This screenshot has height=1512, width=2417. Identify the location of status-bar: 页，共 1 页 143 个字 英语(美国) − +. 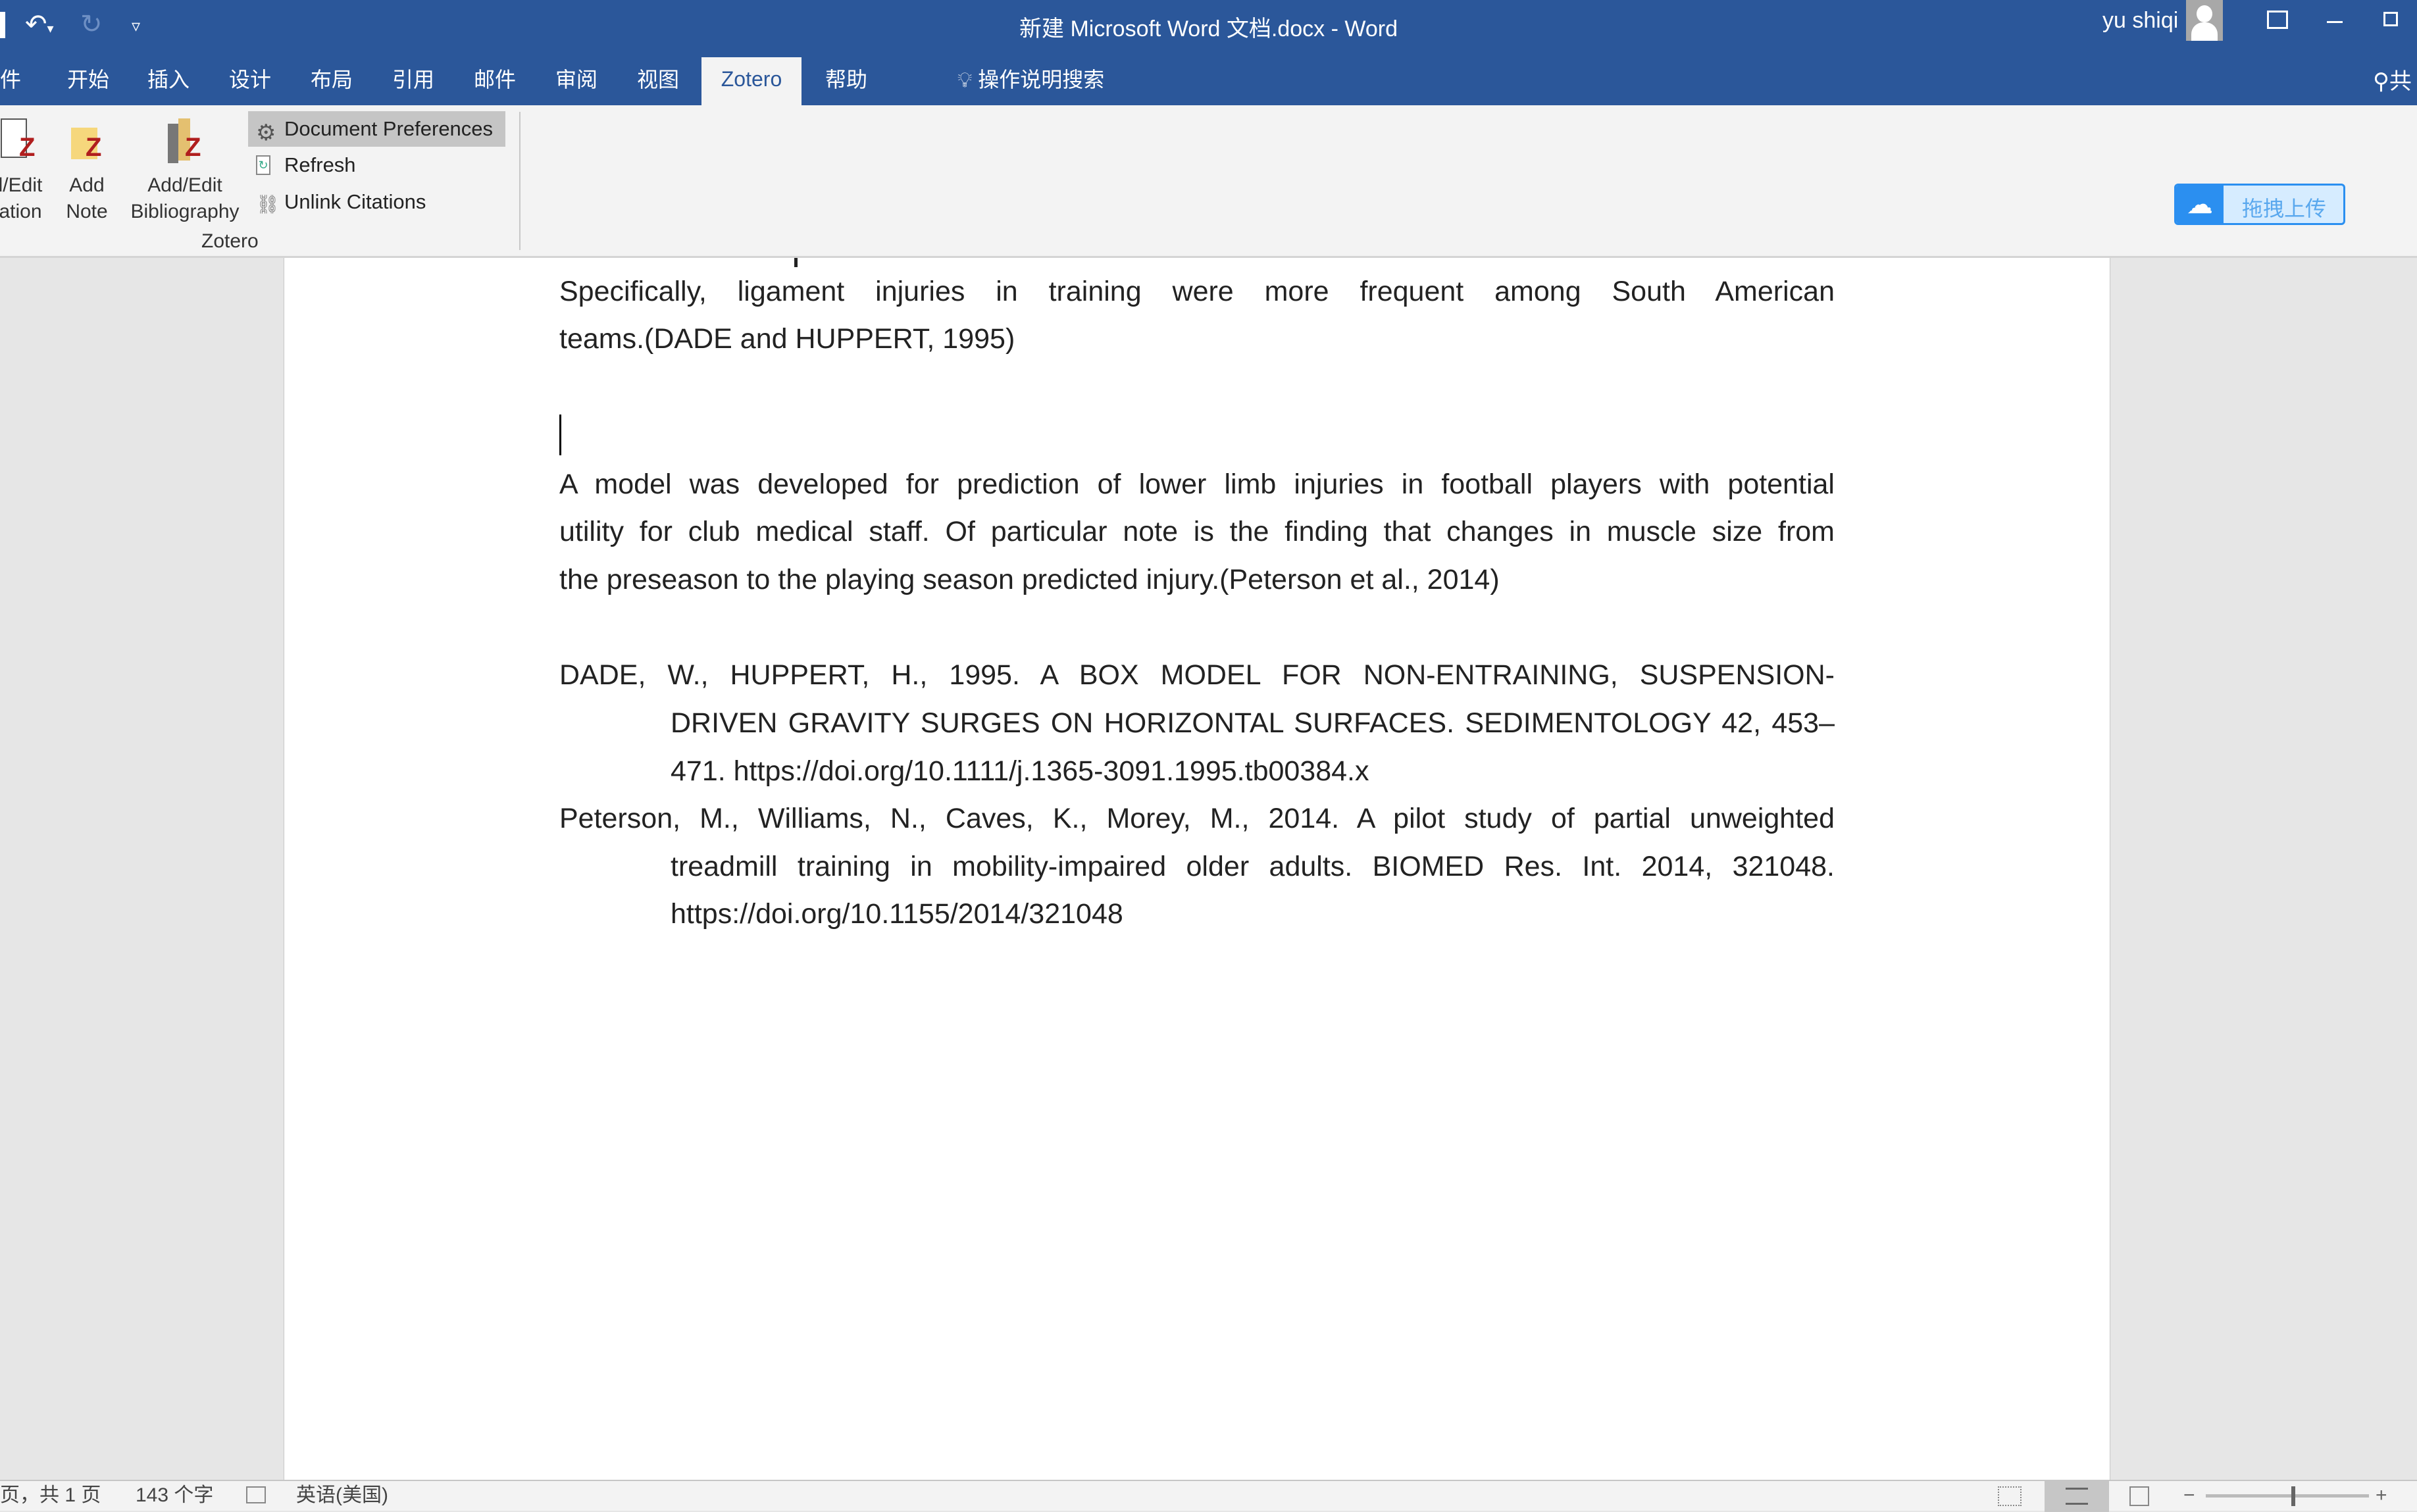
(1208, 1496).